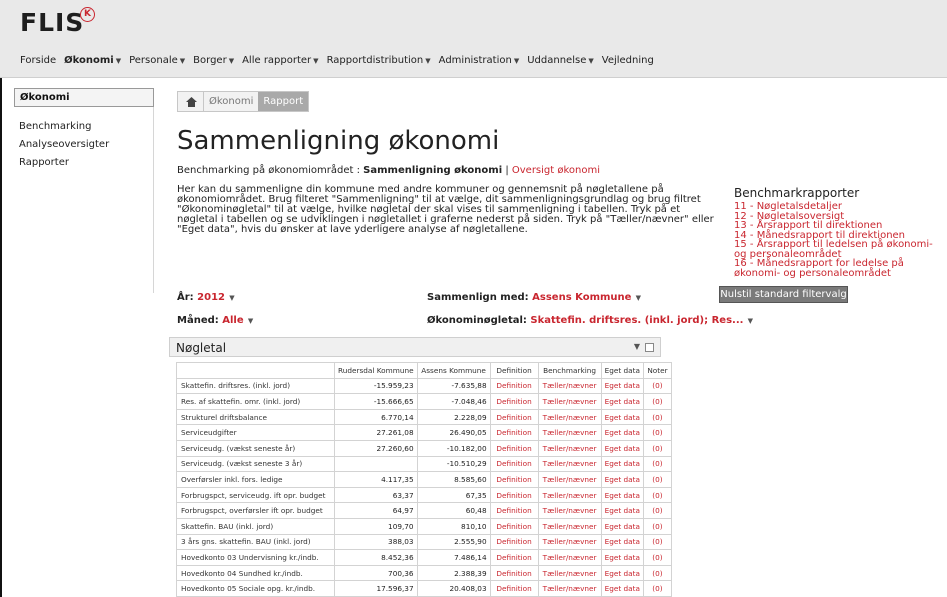 This screenshot has width=947, height=597. What do you see at coordinates (637, 346) in the screenshot?
I see `panel-dropdown-icon: ▼` at bounding box center [637, 346].